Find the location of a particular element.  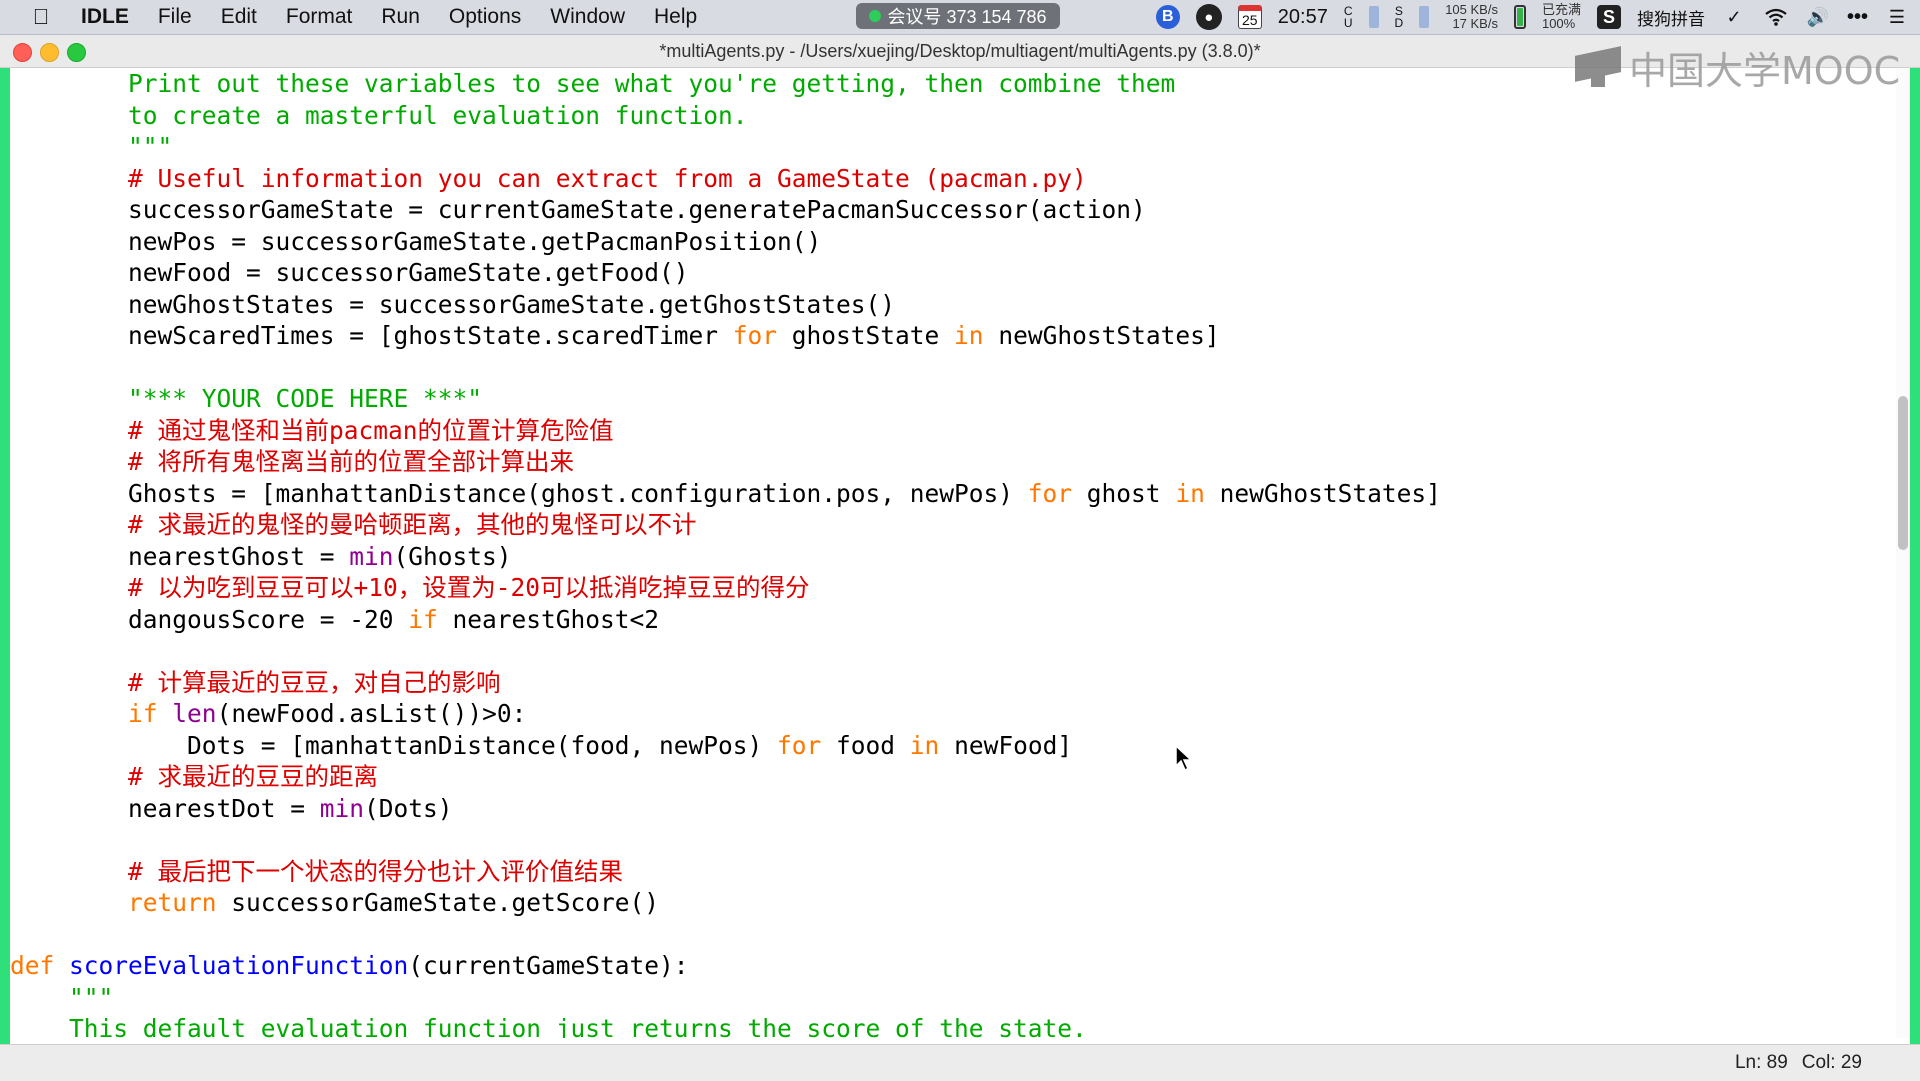

code-token: if is located at coordinates (423, 619).